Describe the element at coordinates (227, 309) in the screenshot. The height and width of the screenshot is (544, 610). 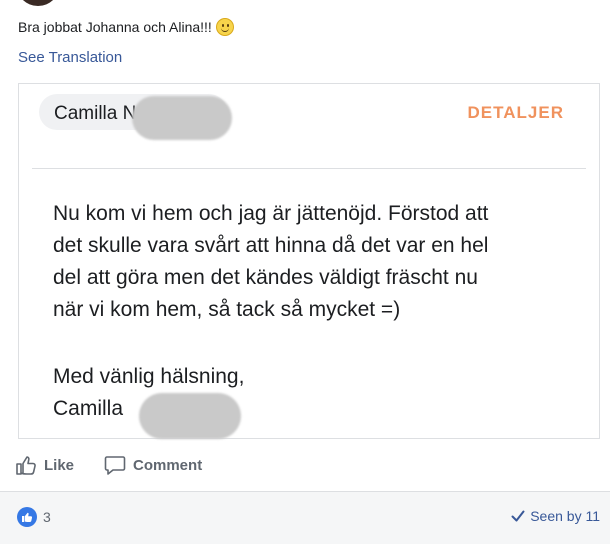
I see `review-line: när vi kom hem, så tack så mycket =)` at that location.